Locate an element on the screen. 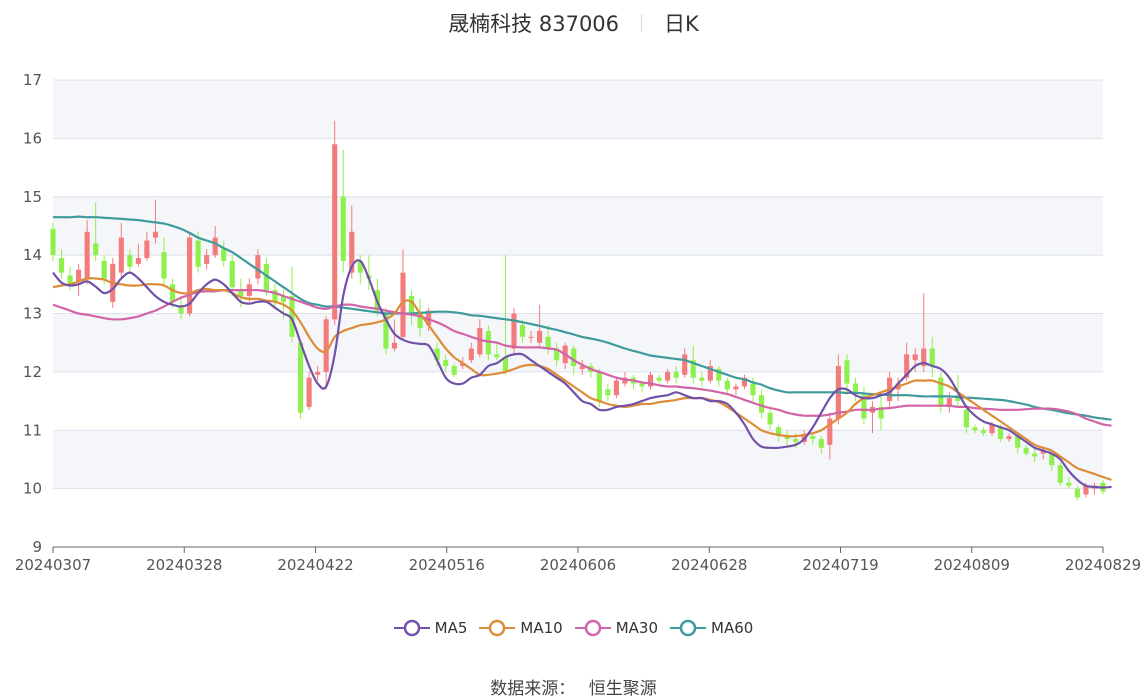  y-tick-label: 16 is located at coordinates (32, 138).